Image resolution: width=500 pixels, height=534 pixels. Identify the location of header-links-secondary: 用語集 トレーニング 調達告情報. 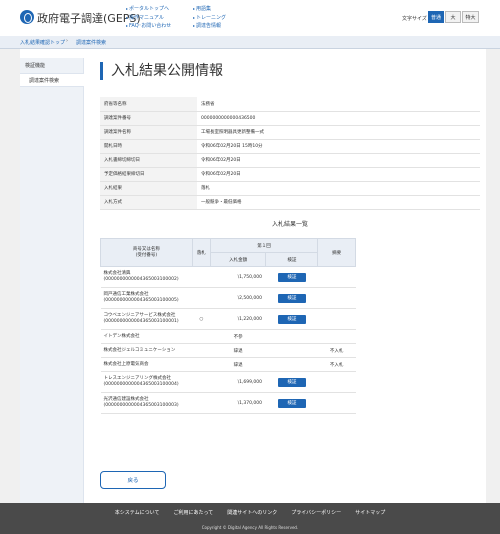
(209, 18).